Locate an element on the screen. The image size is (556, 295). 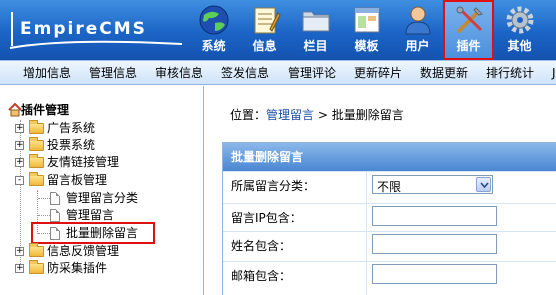
nav-info: 信息 is located at coordinates (264, 30).